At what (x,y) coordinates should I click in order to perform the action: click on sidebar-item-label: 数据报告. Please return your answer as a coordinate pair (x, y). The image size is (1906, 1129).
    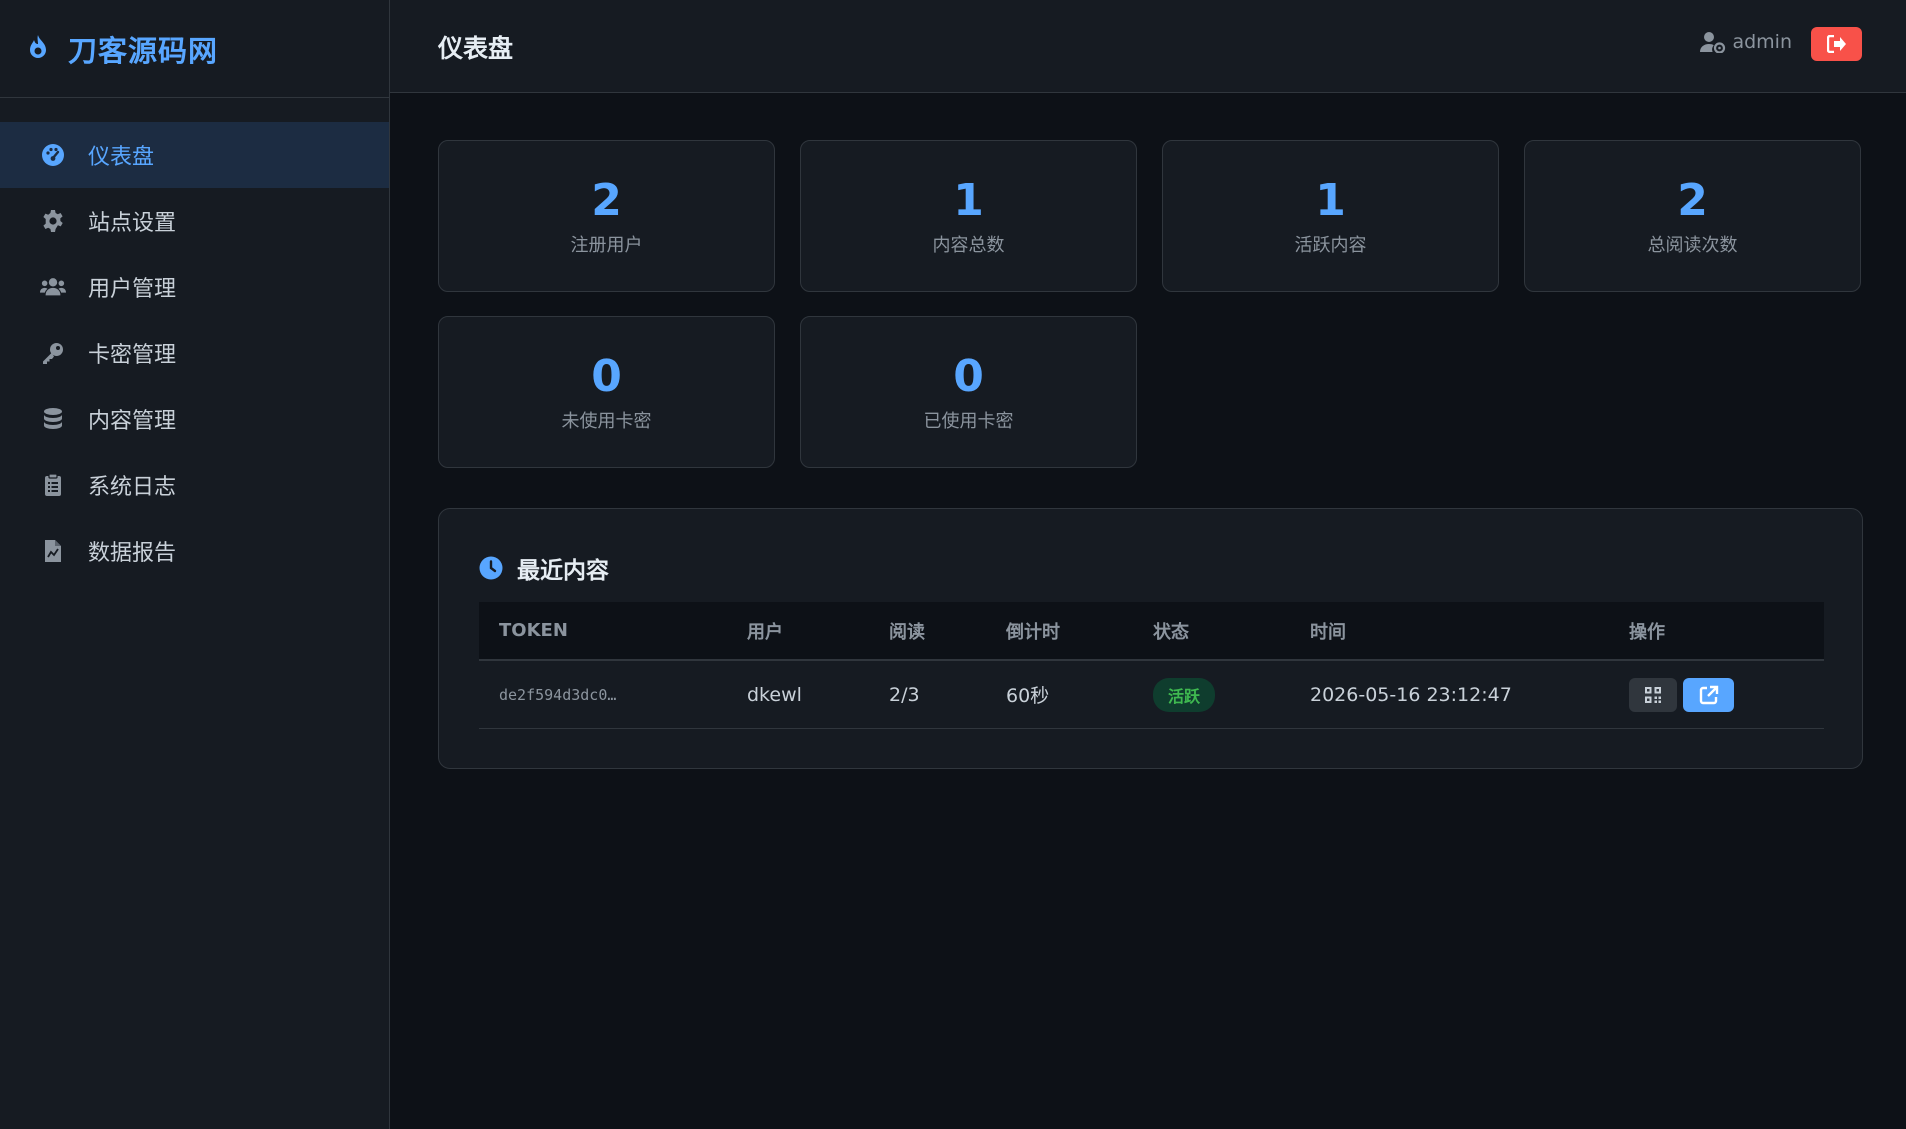
    Looking at the image, I should click on (132, 553).